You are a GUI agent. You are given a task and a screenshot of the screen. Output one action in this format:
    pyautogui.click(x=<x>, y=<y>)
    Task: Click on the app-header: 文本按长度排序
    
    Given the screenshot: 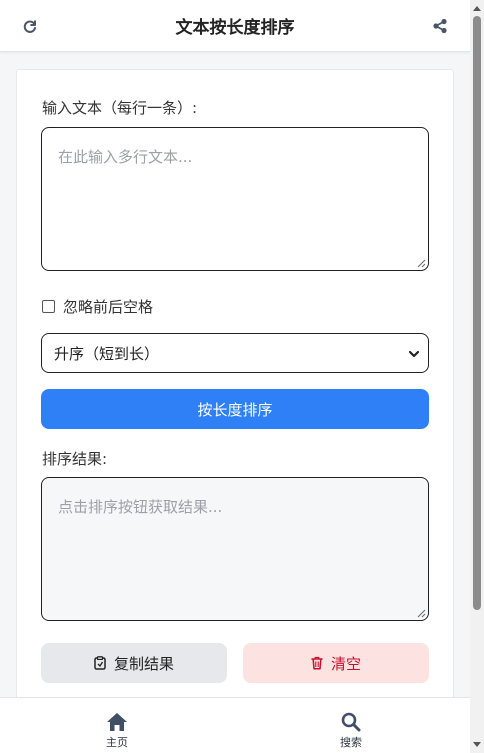 What is the action you would take?
    pyautogui.click(x=235, y=26)
    